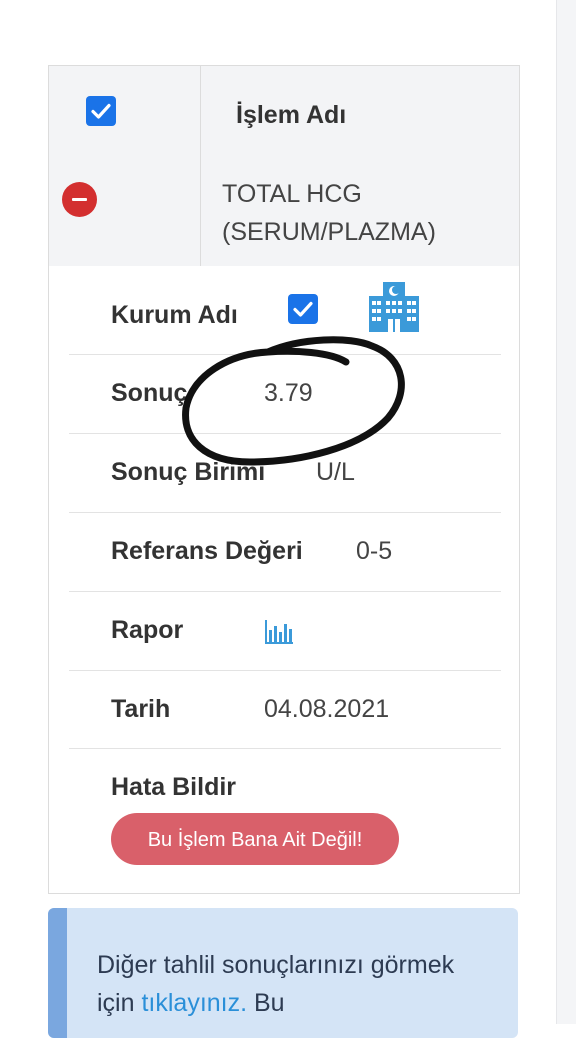  What do you see at coordinates (329, 232) in the screenshot?
I see `test-name-line2: (SERUM/PLAZMA)` at bounding box center [329, 232].